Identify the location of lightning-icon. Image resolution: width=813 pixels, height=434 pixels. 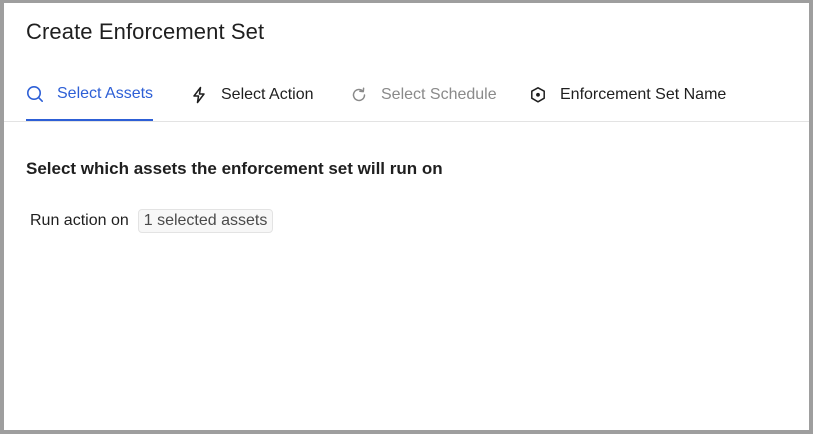
(199, 95).